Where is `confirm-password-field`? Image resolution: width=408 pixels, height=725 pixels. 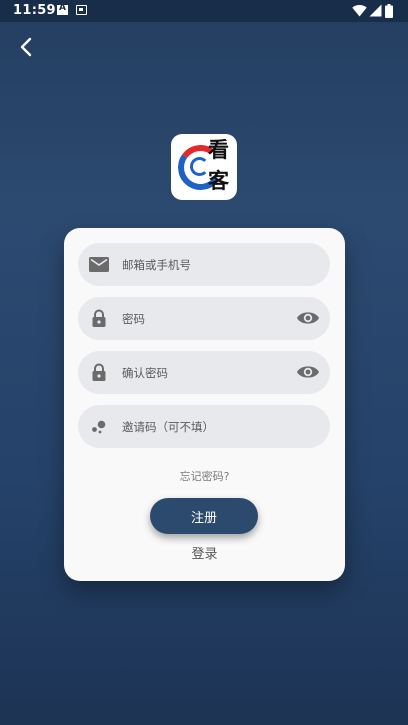
confirm-password-field is located at coordinates (204, 372).